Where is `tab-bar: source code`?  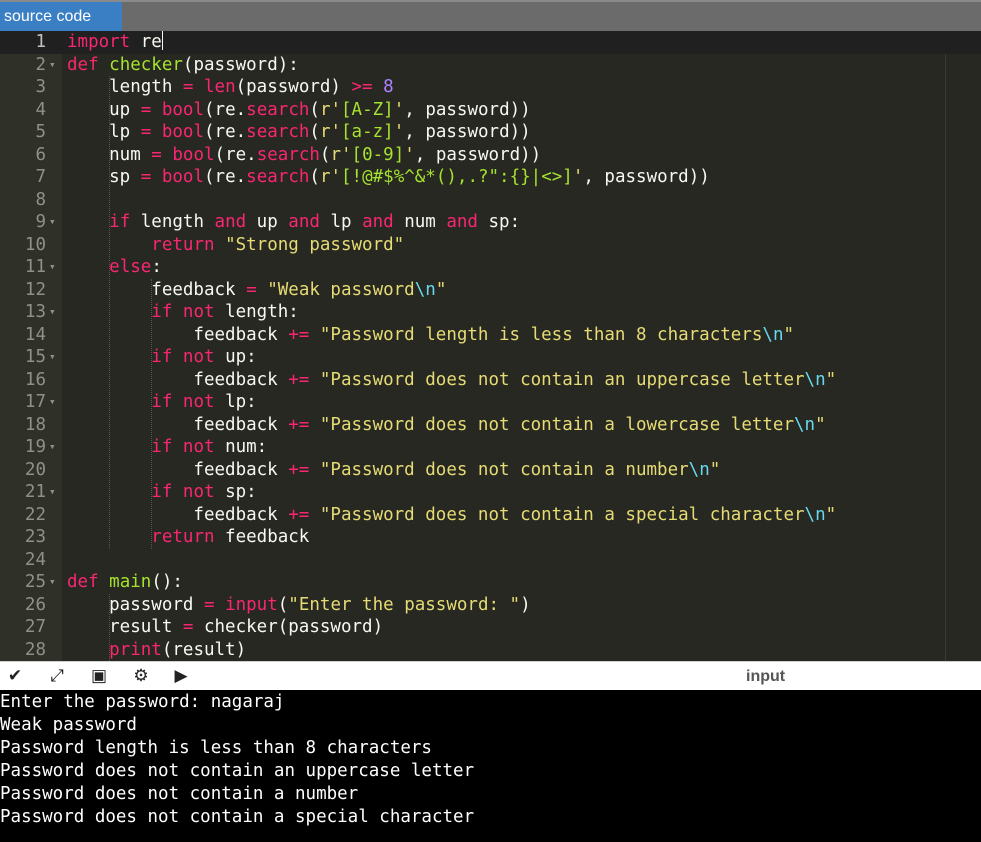
tab-bar: source code is located at coordinates (490, 15).